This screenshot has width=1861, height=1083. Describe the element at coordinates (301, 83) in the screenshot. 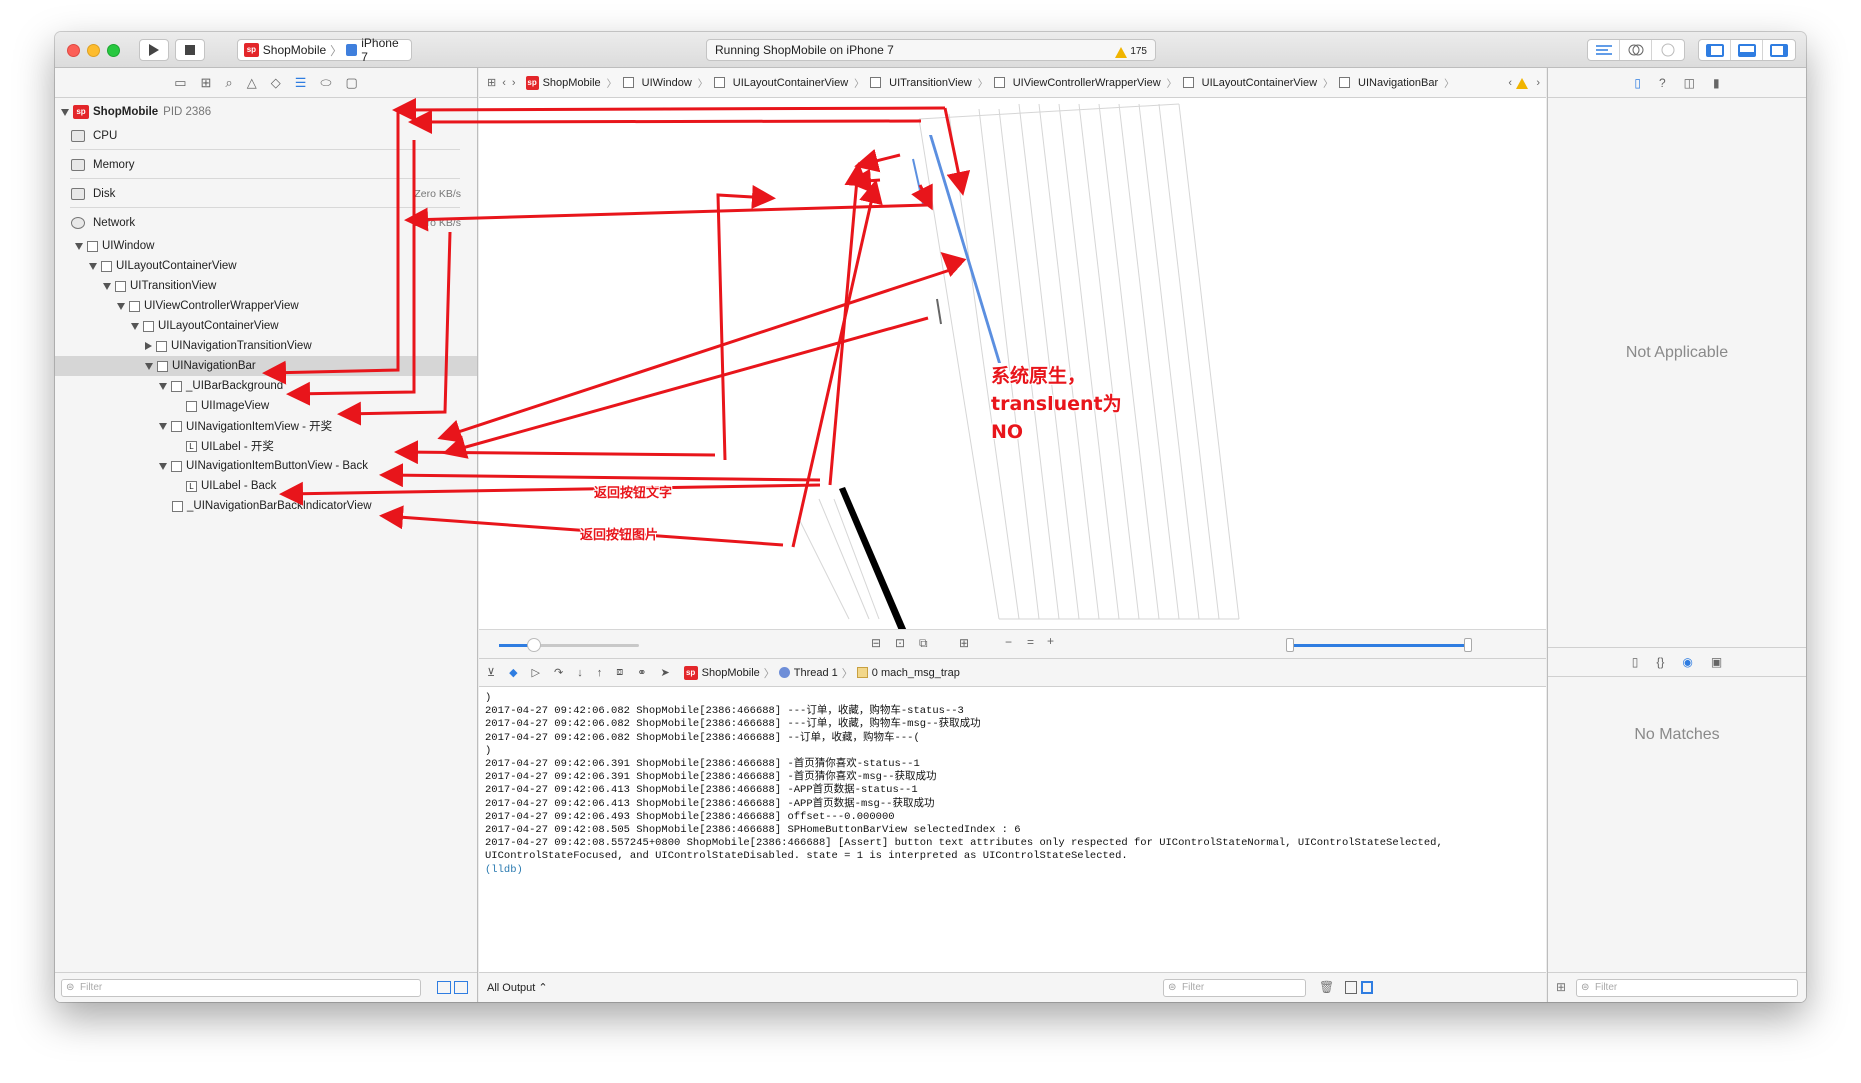

I see `debug-navigator-icon: ☰` at that location.